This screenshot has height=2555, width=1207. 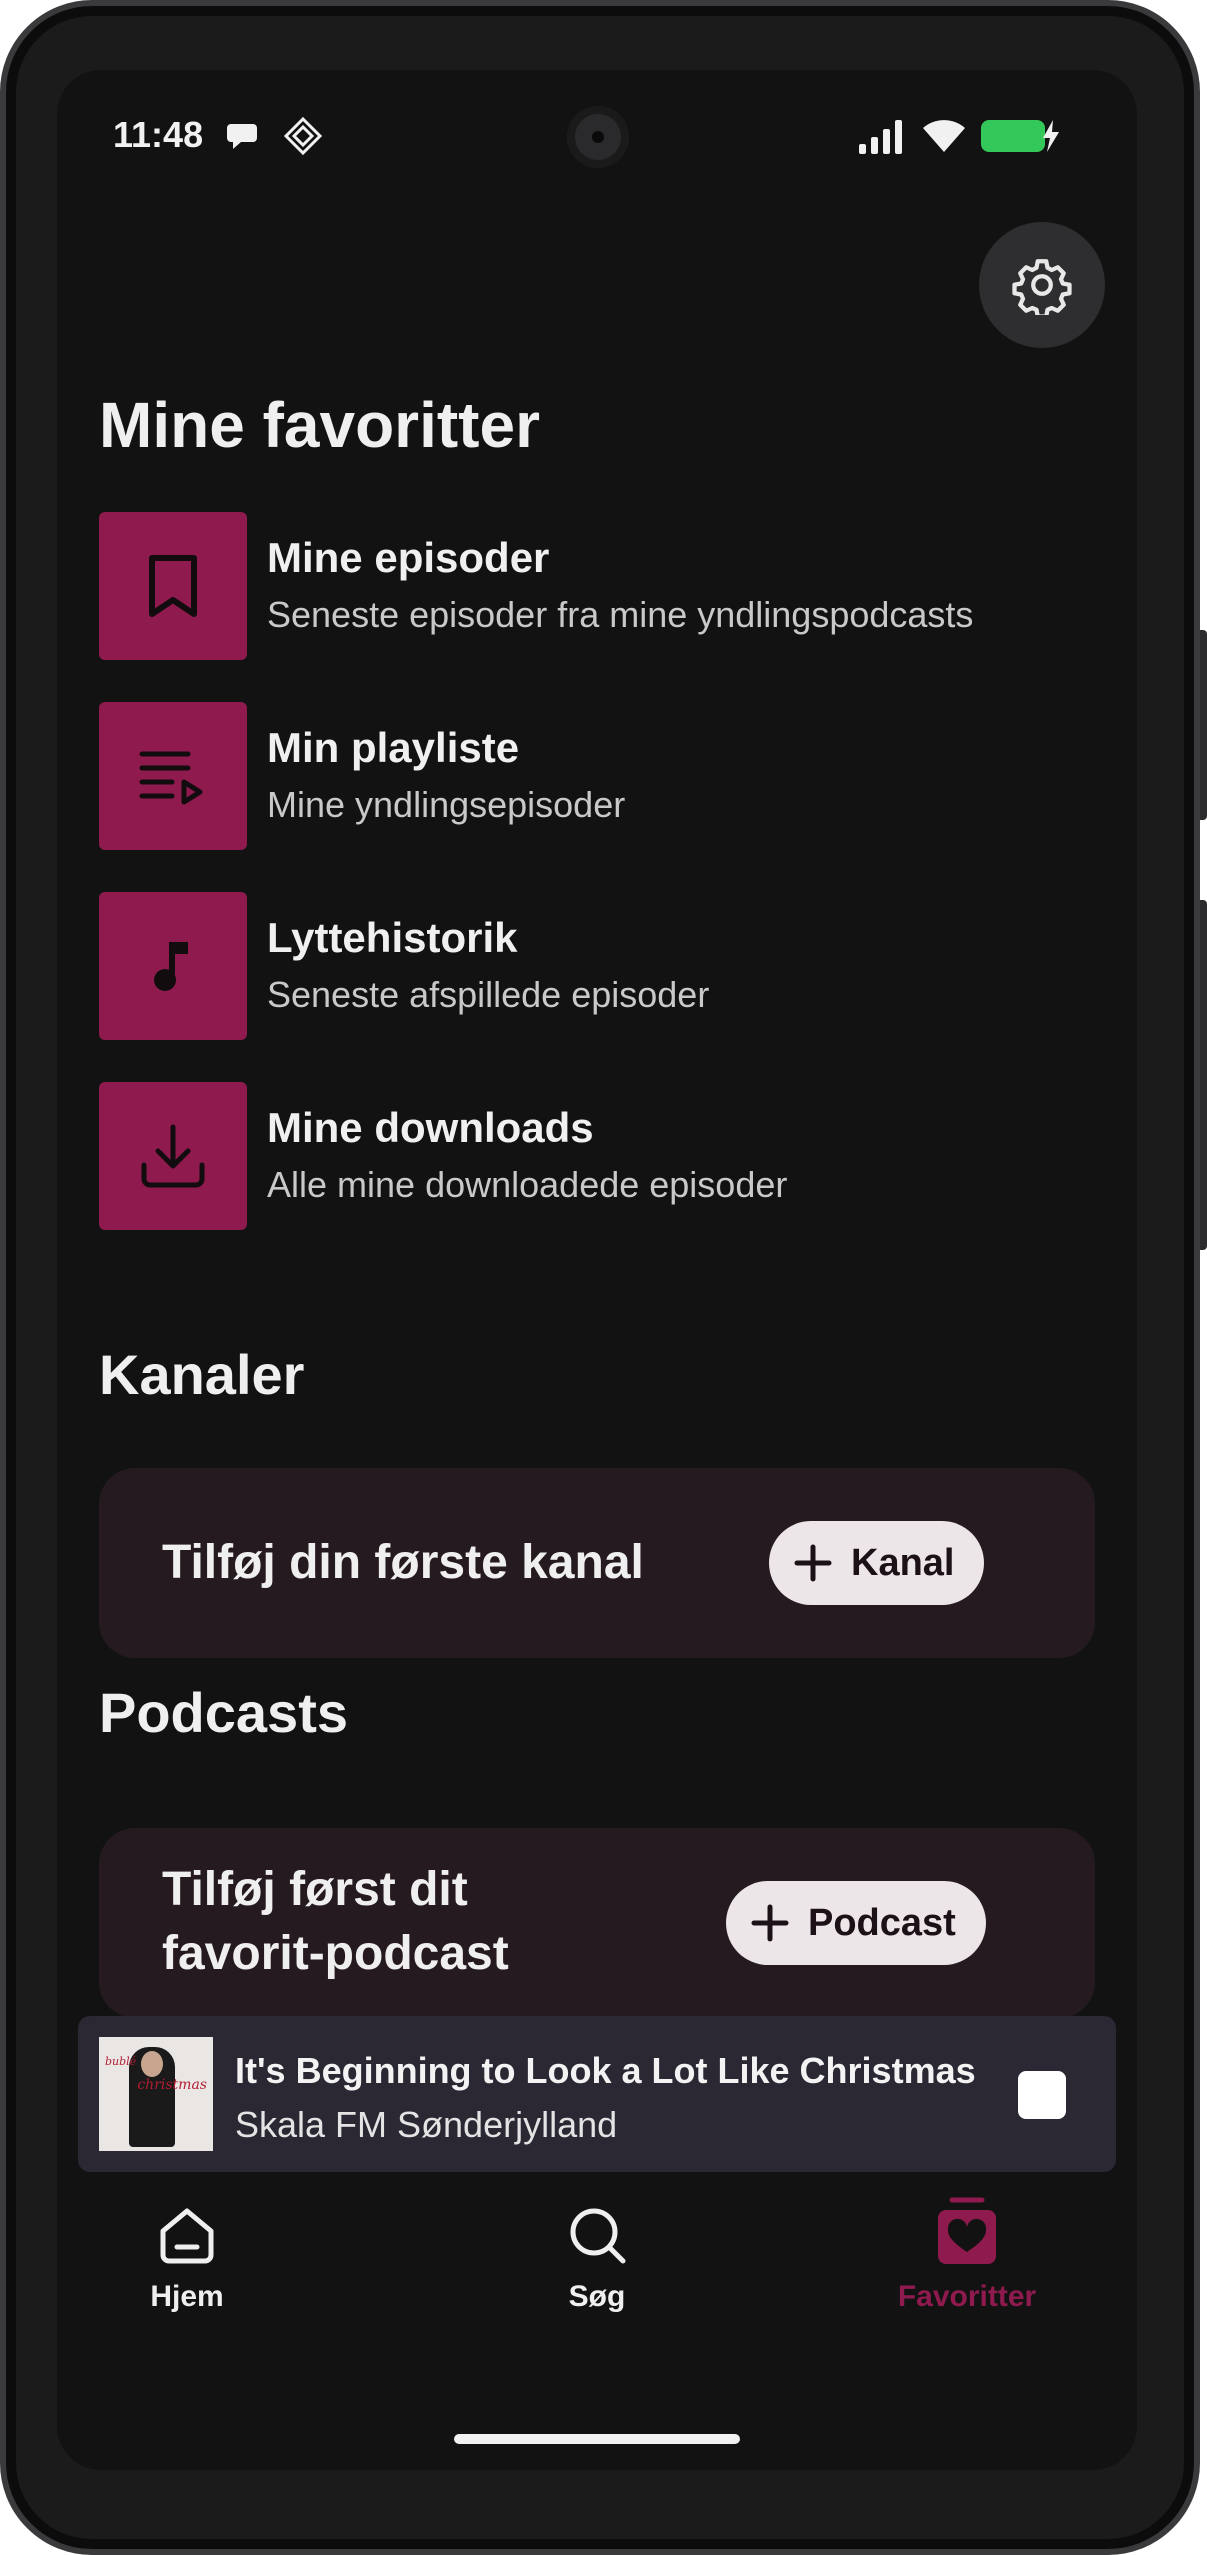 I want to click on artwork-text: christmas, so click(x=172, y=2085).